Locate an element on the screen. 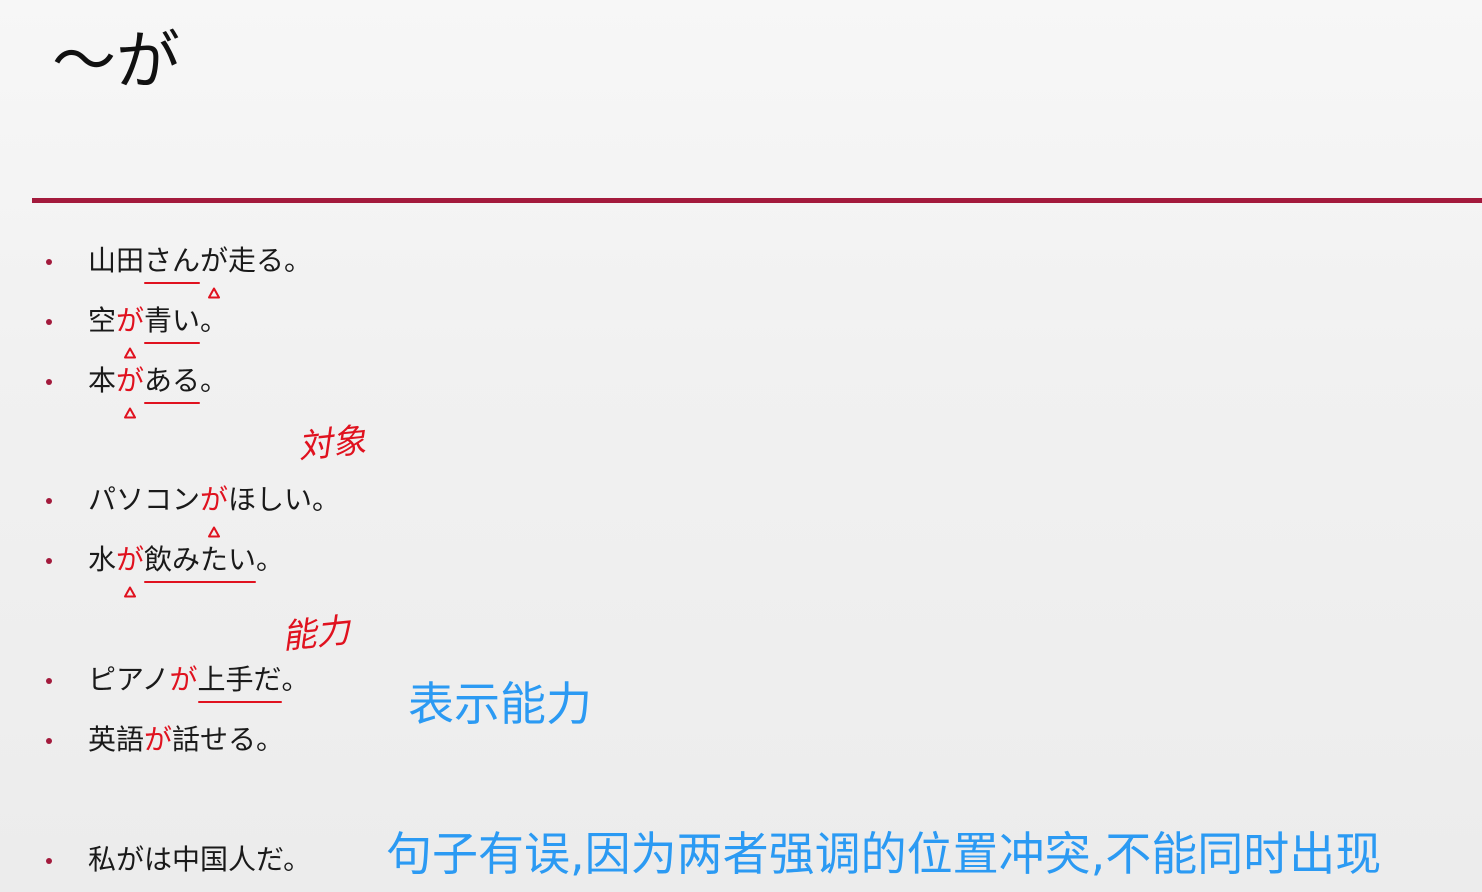 Image resolution: width=1482 pixels, height=892 pixels. sentence-segment: ある is located at coordinates (172, 382).